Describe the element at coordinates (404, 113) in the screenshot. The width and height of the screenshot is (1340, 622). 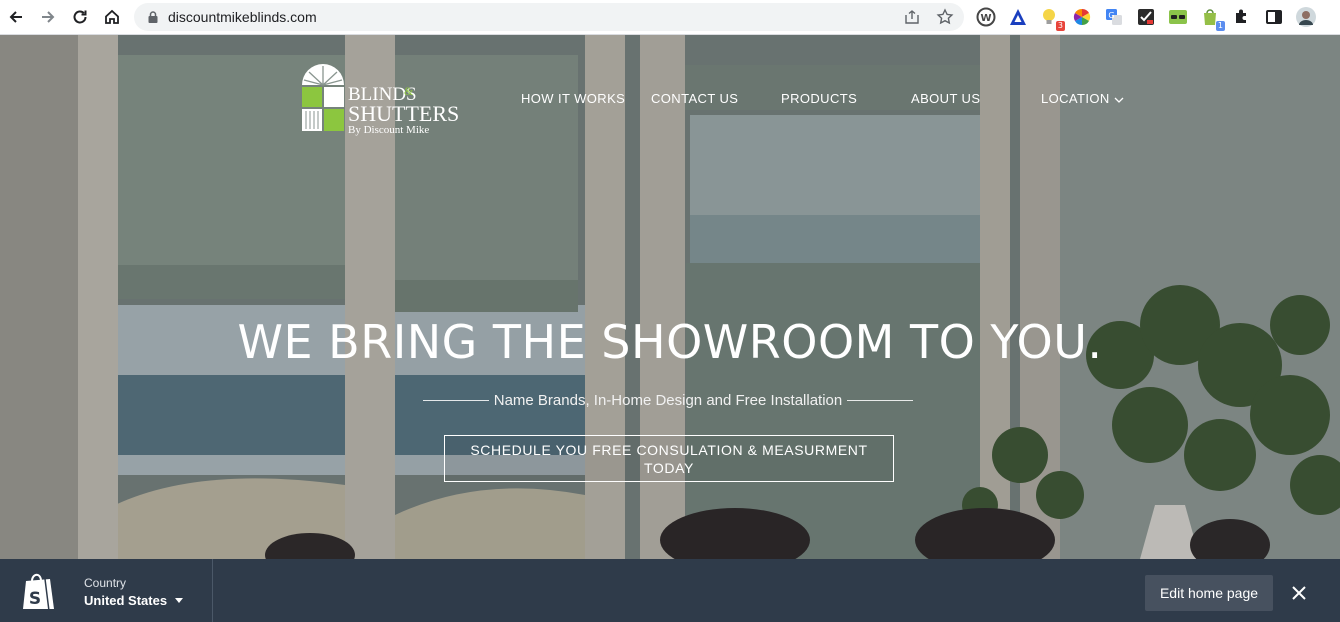
I see `logo-title-line2: SHUTTERS` at that location.